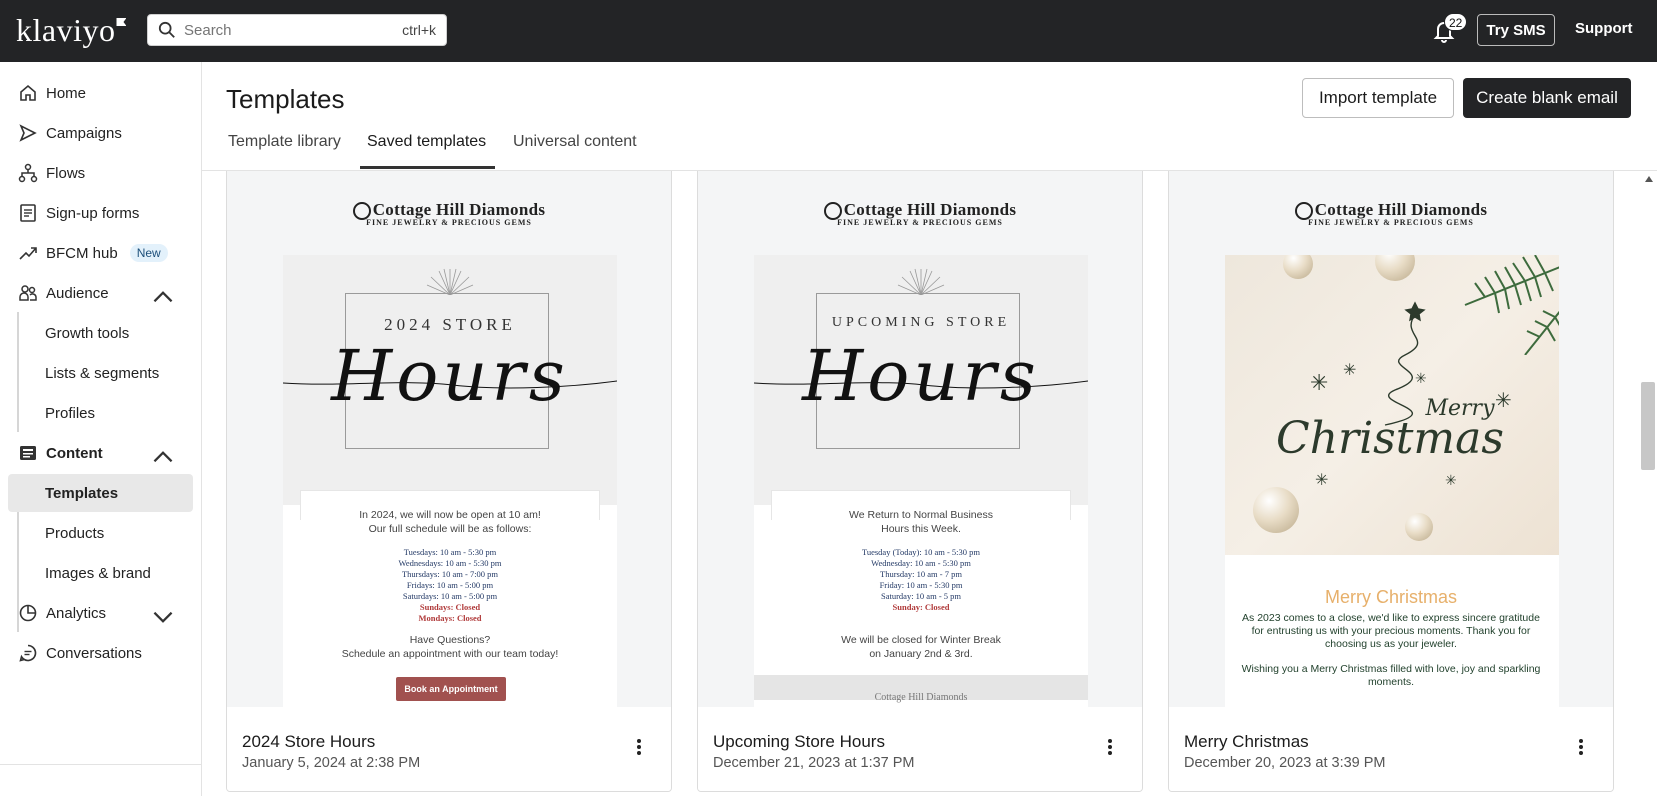 This screenshot has width=1657, height=796. What do you see at coordinates (921, 552) in the screenshot?
I see `schedule-line: Tuesday (Today): 10 am - 5:30 pm` at bounding box center [921, 552].